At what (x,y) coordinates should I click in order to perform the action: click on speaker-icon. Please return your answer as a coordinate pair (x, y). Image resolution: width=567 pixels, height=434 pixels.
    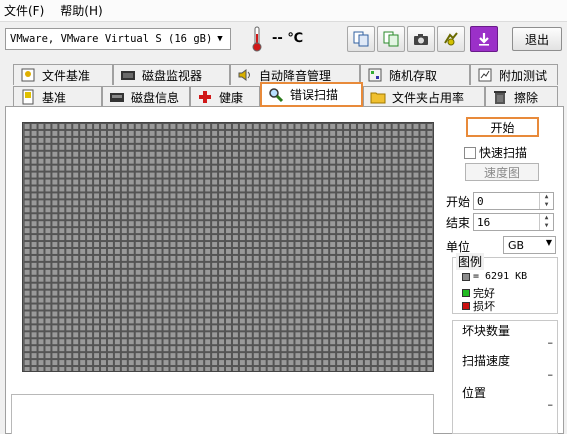
    Looking at the image, I should click on (244, 75).